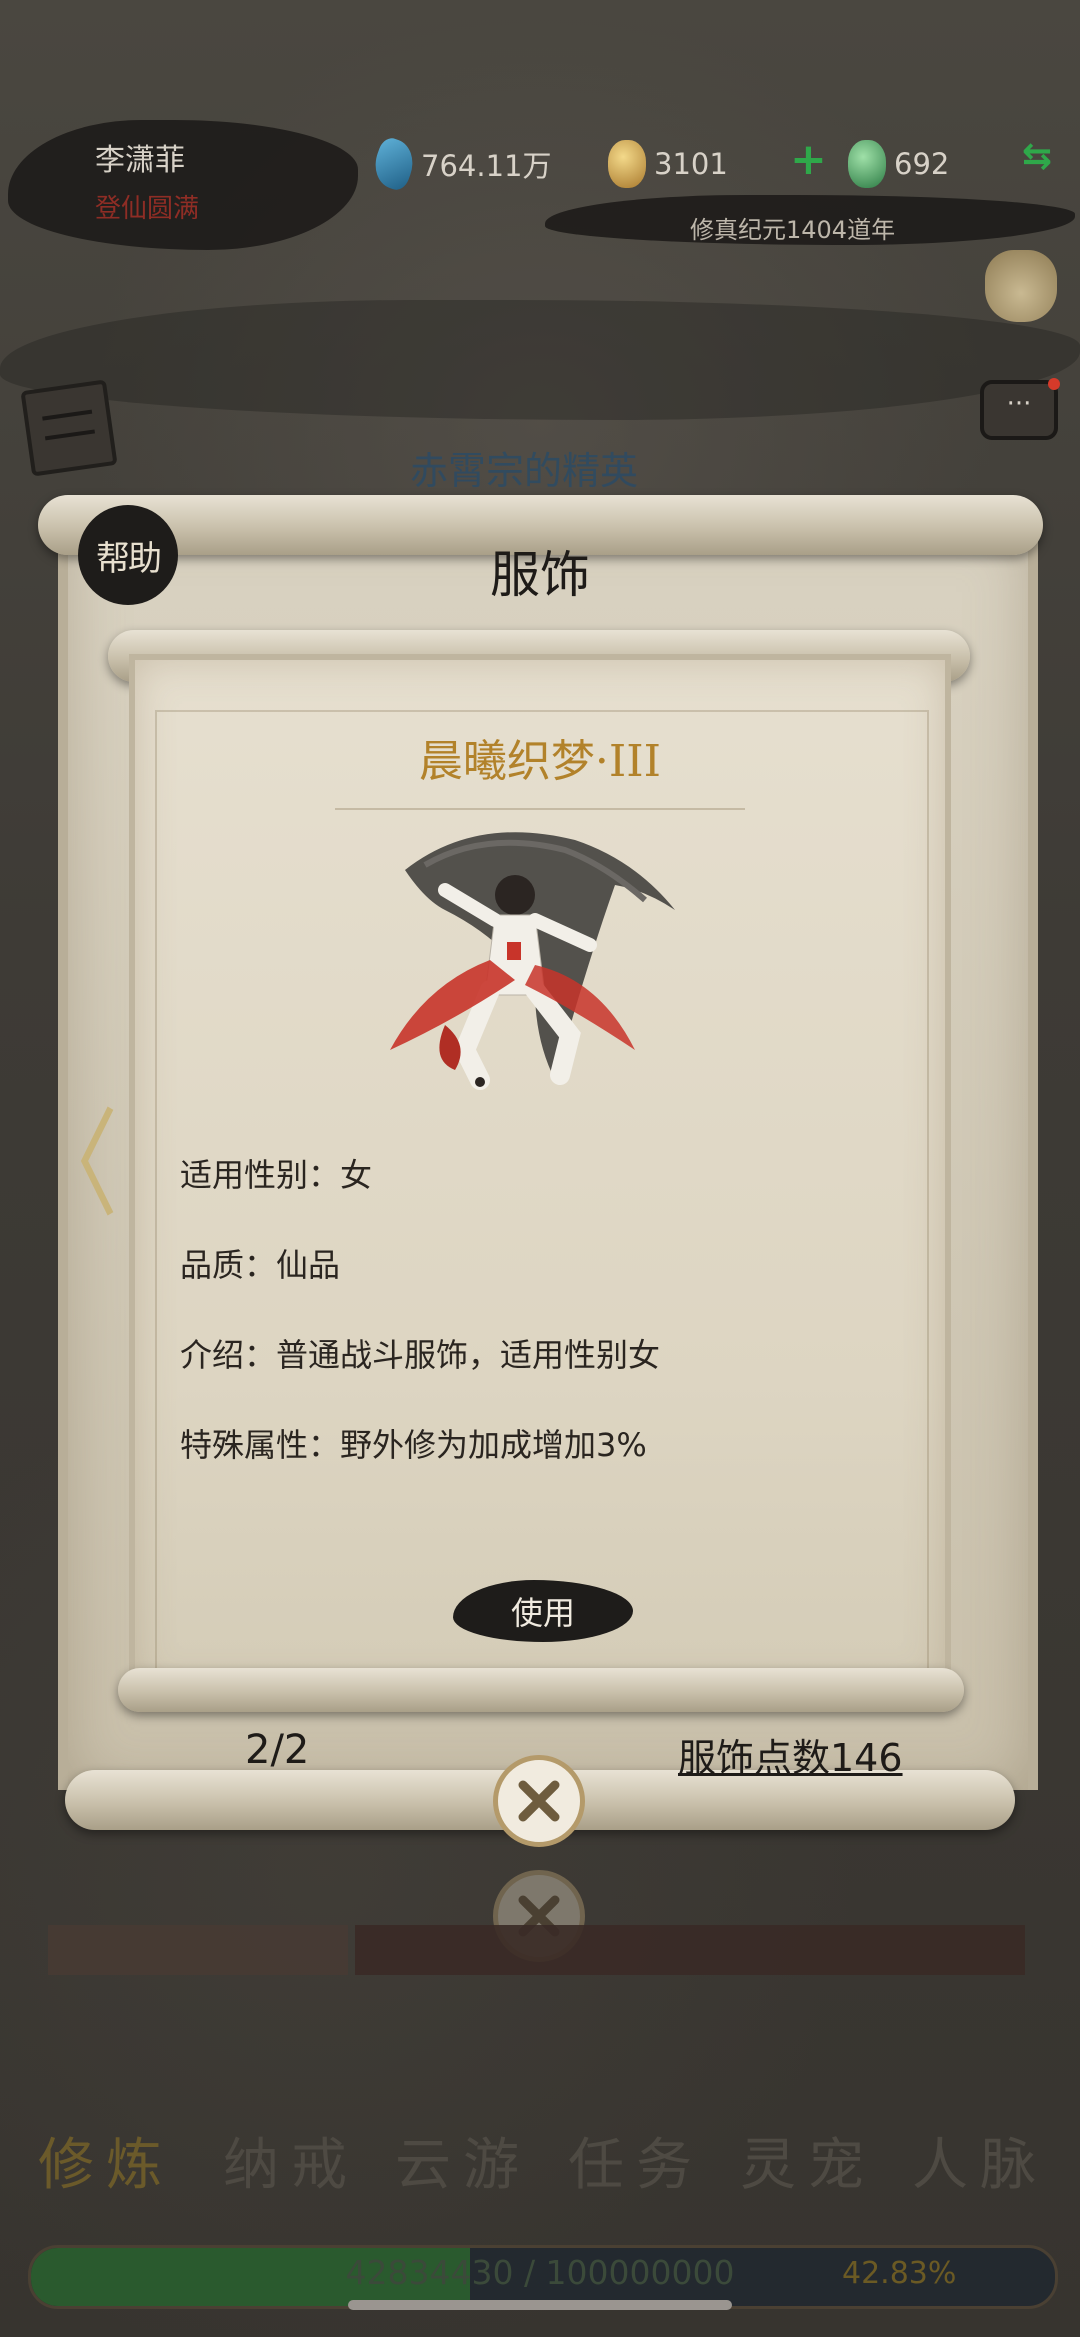 The width and height of the screenshot is (1080, 2337). I want to click on era-label: 修真纪元1404道年, so click(793, 230).